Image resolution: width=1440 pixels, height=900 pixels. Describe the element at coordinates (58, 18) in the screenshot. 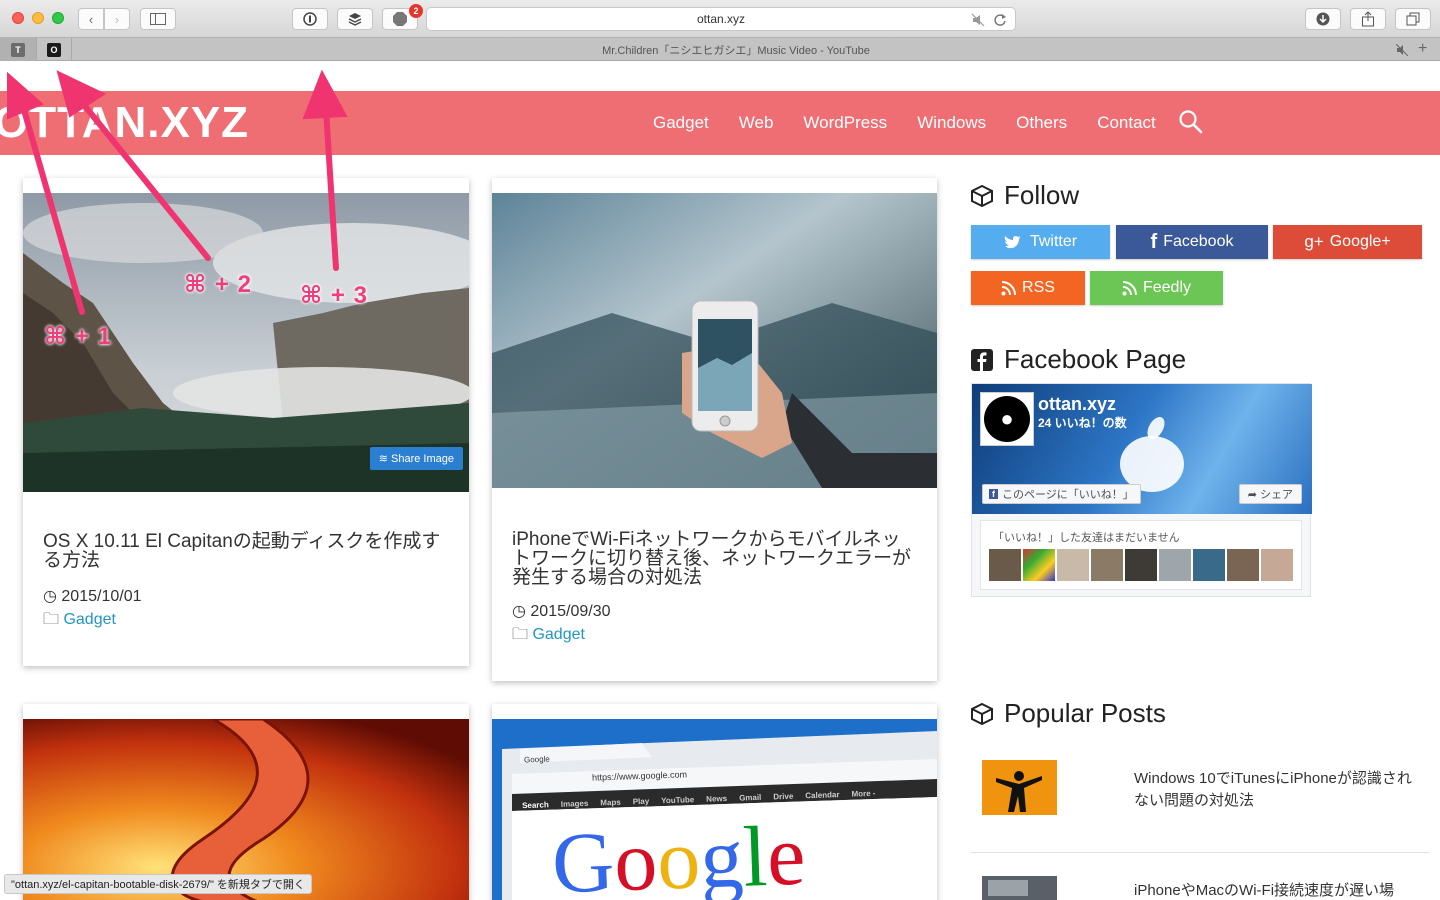

I see `zoom-window-button` at that location.